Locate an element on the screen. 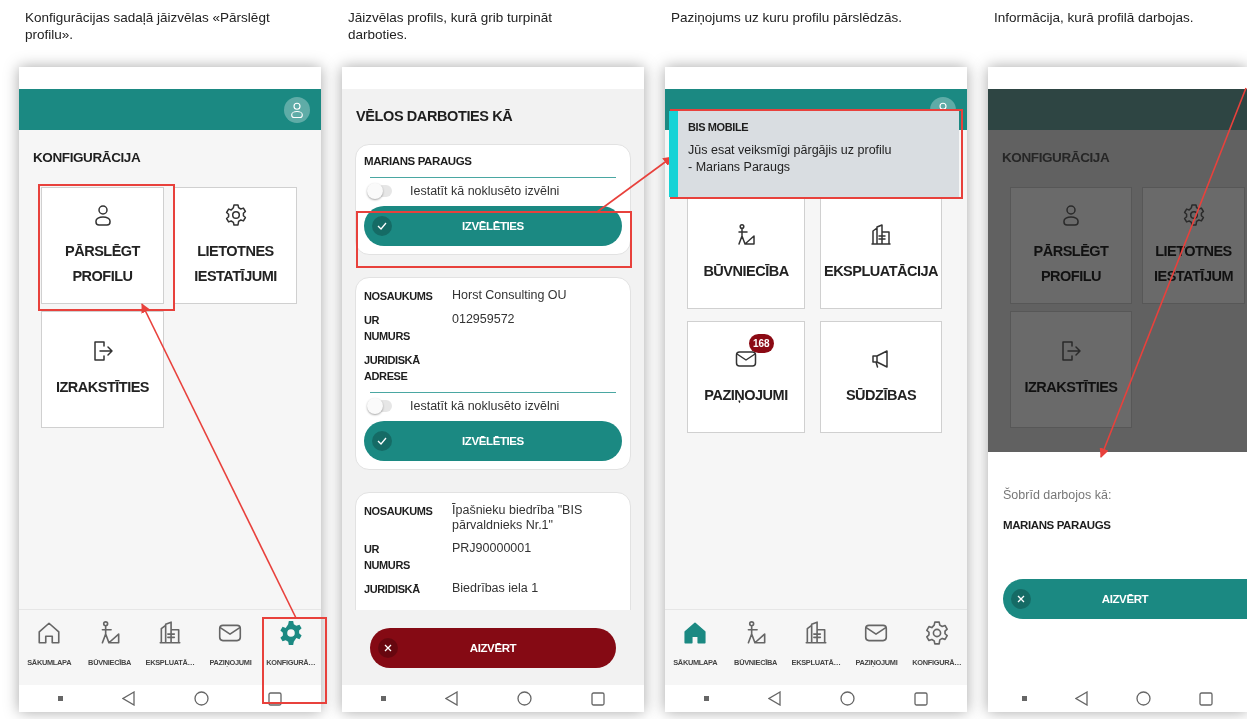  current-profile: MARIANS PARAUGS is located at coordinates (1057, 525).